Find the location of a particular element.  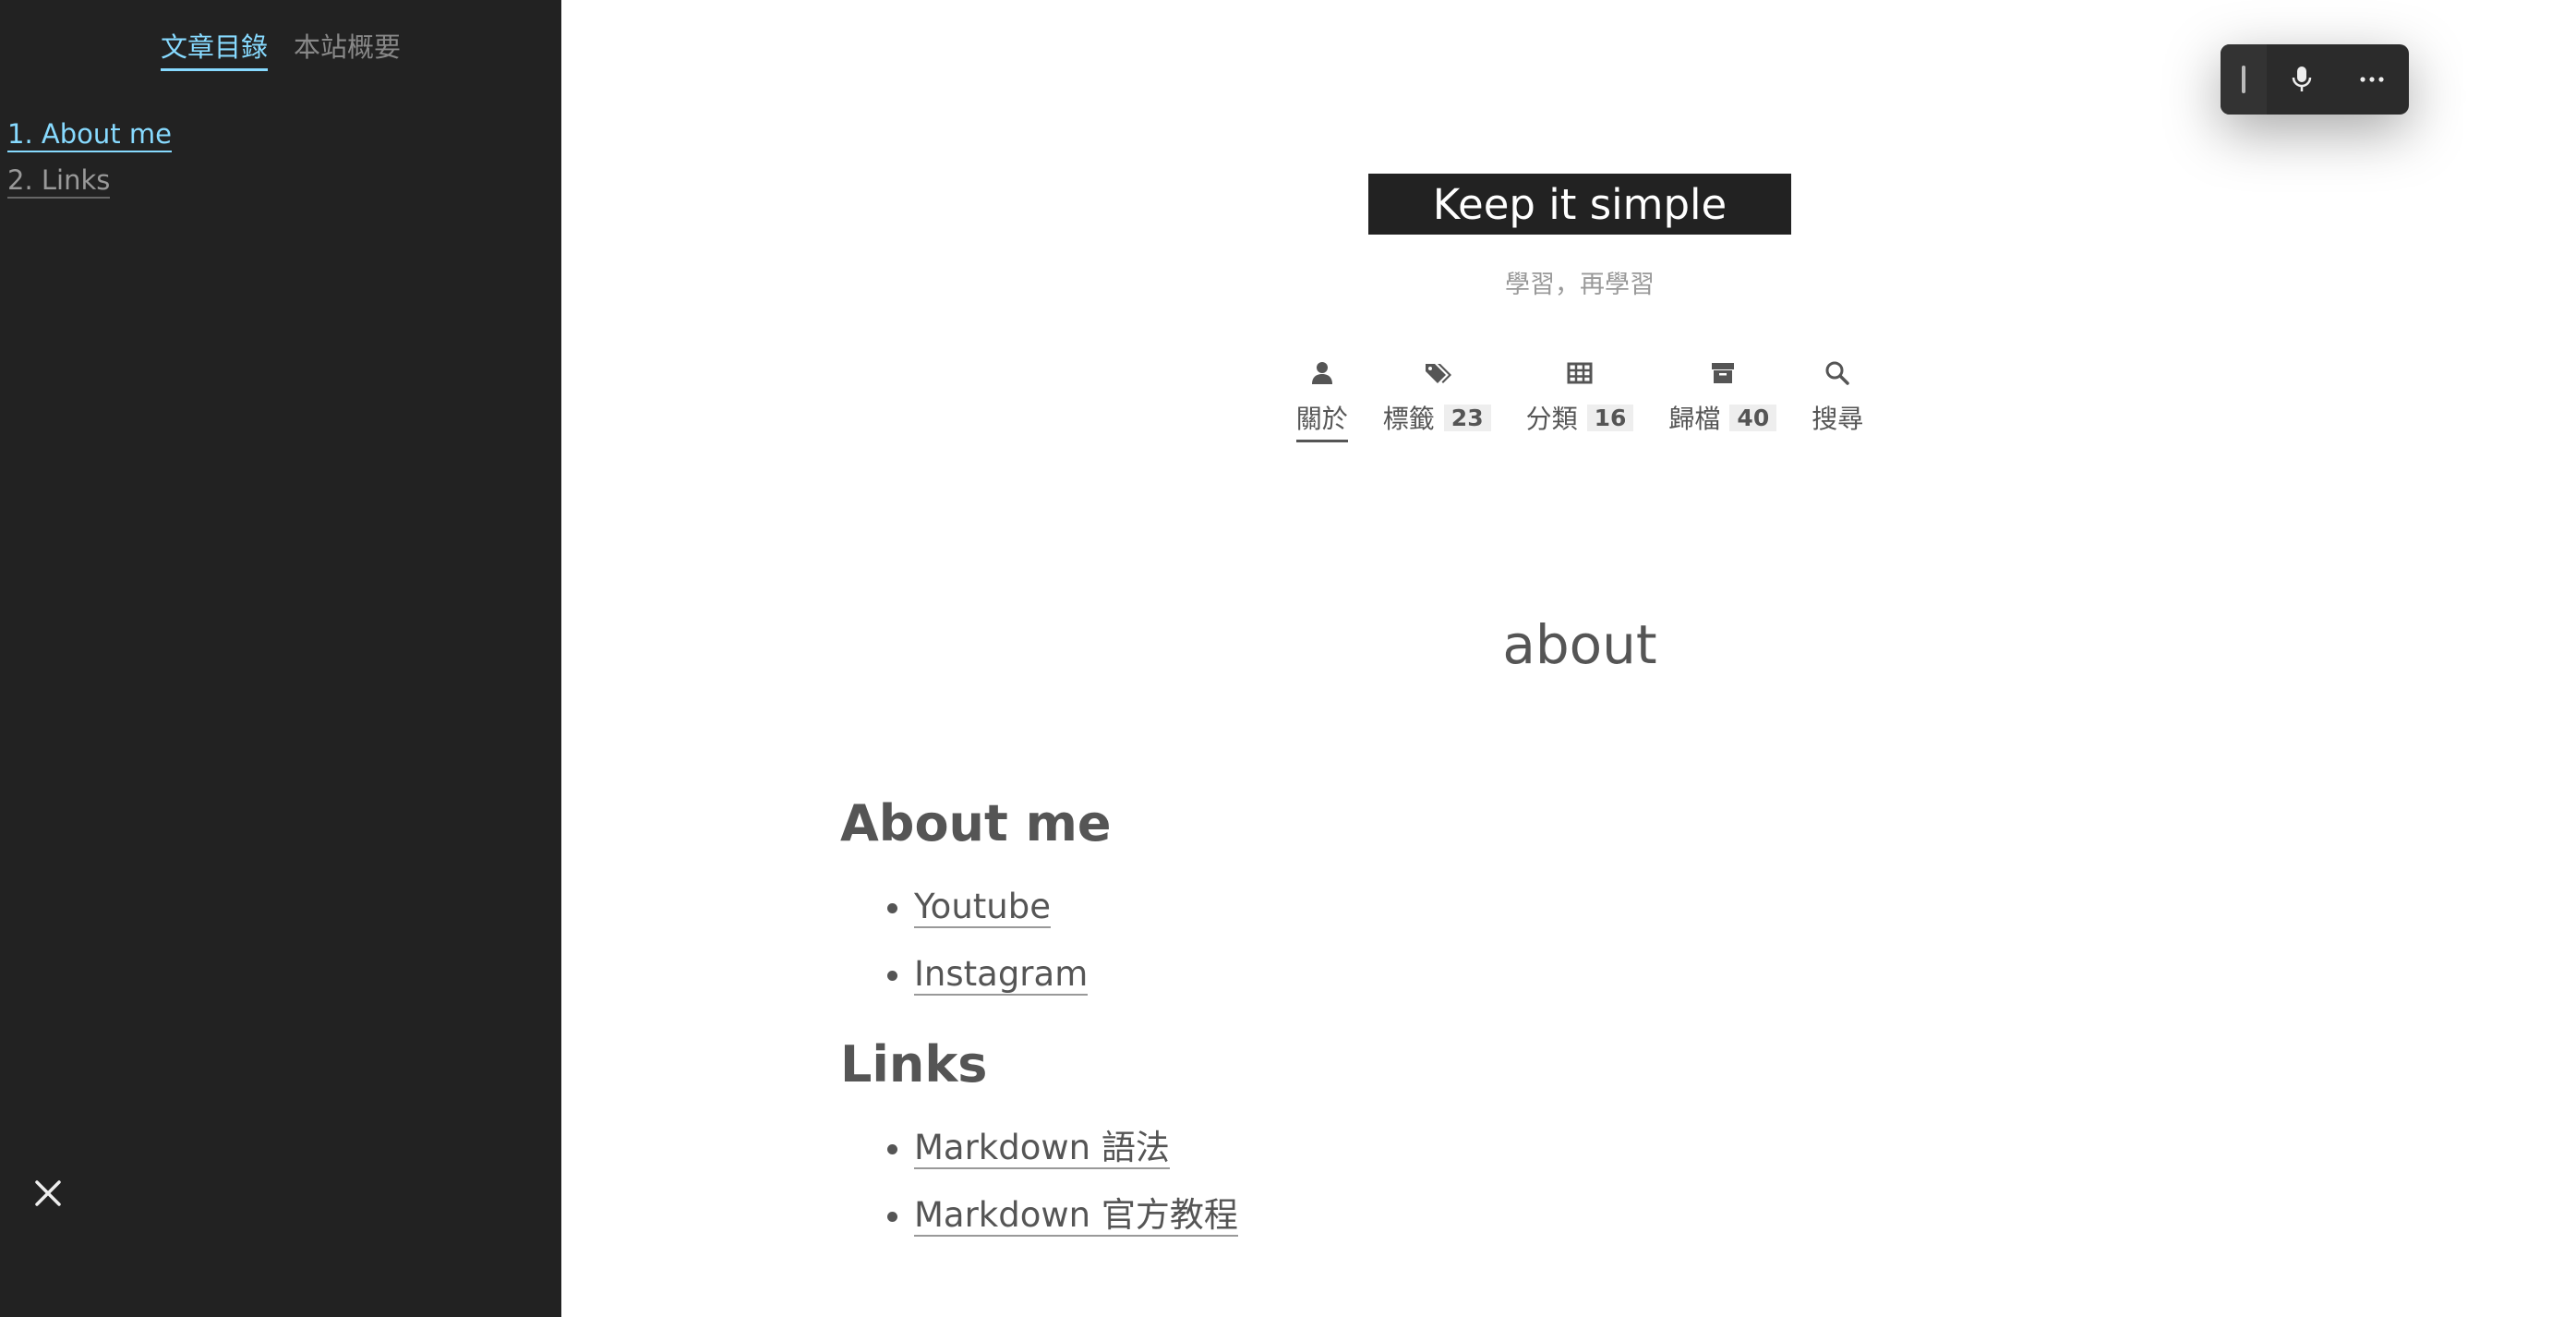

markdown-syntax-link: Markdown 語法 is located at coordinates (1042, 1148).